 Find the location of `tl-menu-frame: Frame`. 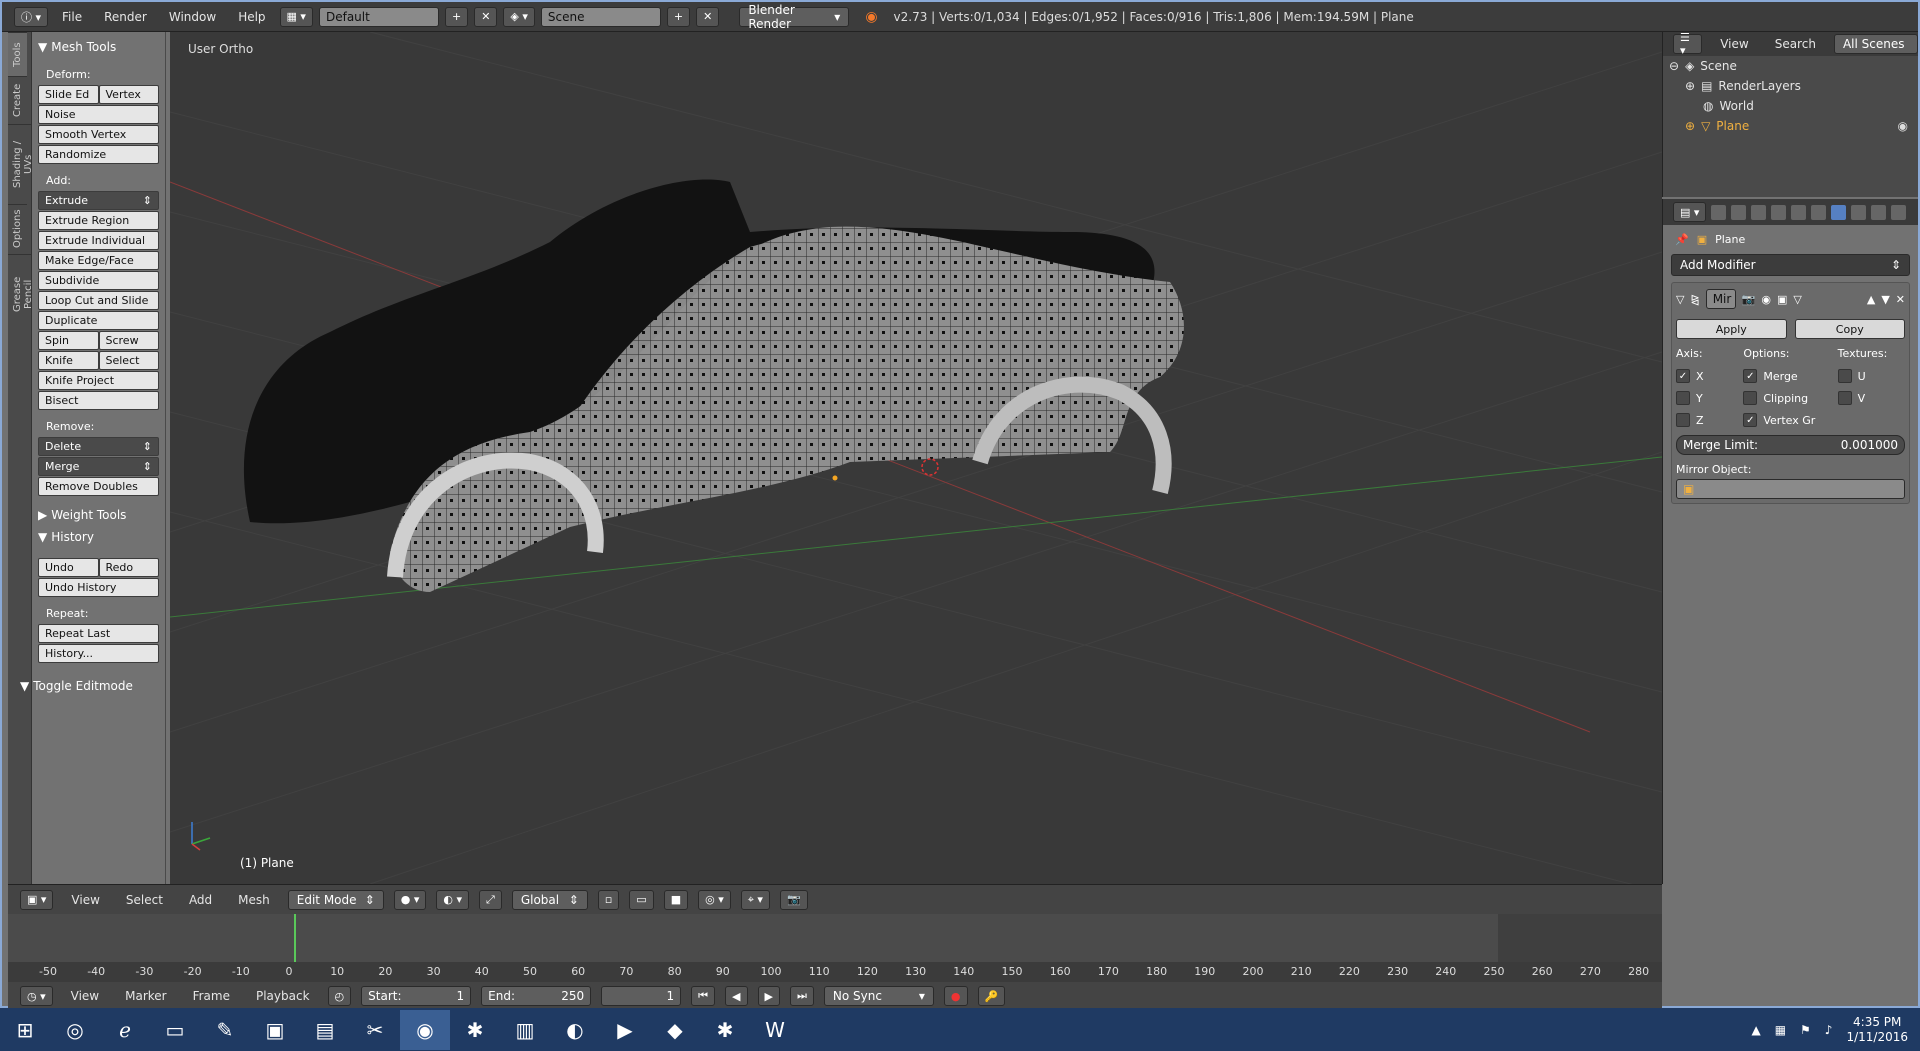

tl-menu-frame: Frame is located at coordinates (211, 996).